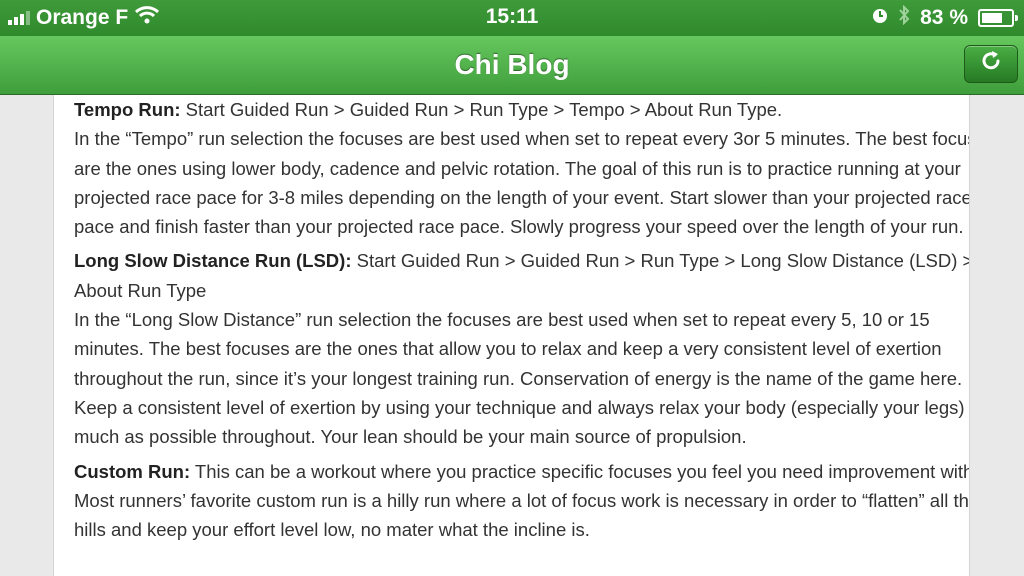 This screenshot has width=1024, height=576. I want to click on nav-bar: Chi Blog, so click(512, 65).